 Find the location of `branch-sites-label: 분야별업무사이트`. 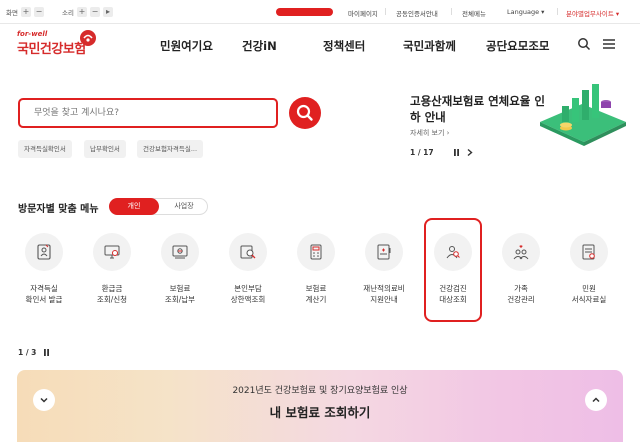

branch-sites-label: 분야별업무사이트 is located at coordinates (590, 14).